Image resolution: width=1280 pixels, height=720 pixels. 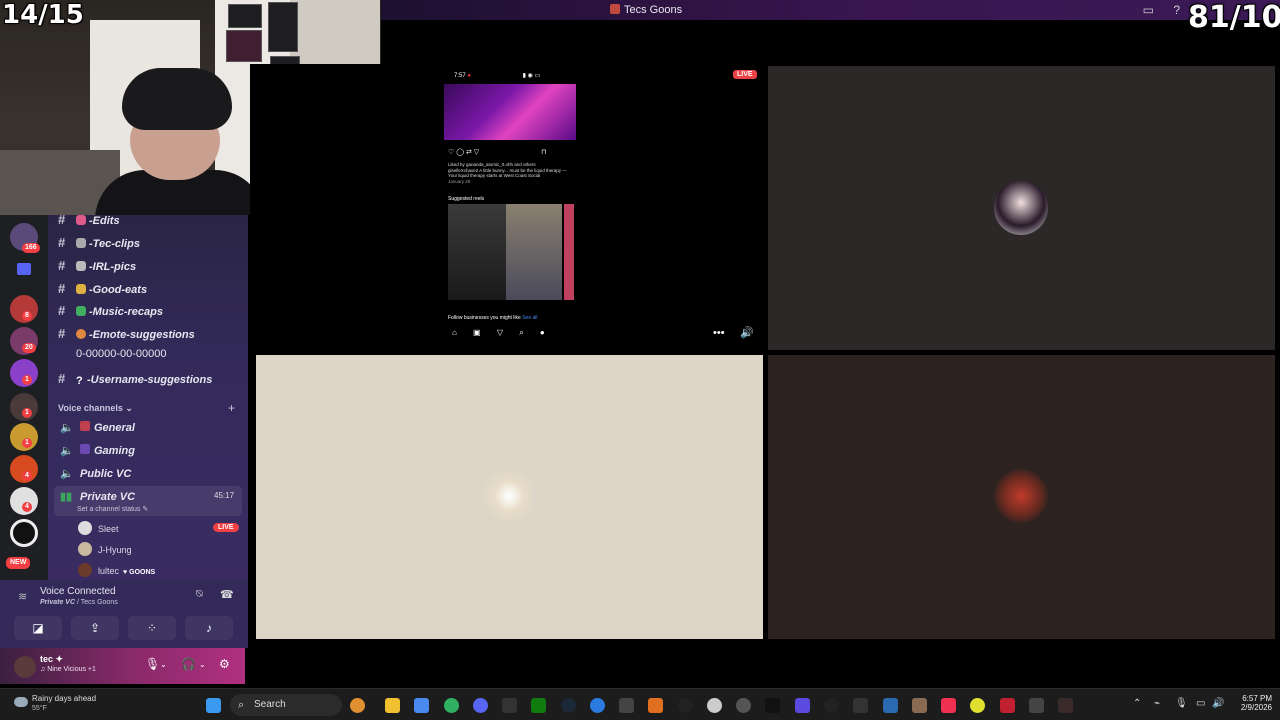 I want to click on mention-badge: 166, so click(x=31, y=248).